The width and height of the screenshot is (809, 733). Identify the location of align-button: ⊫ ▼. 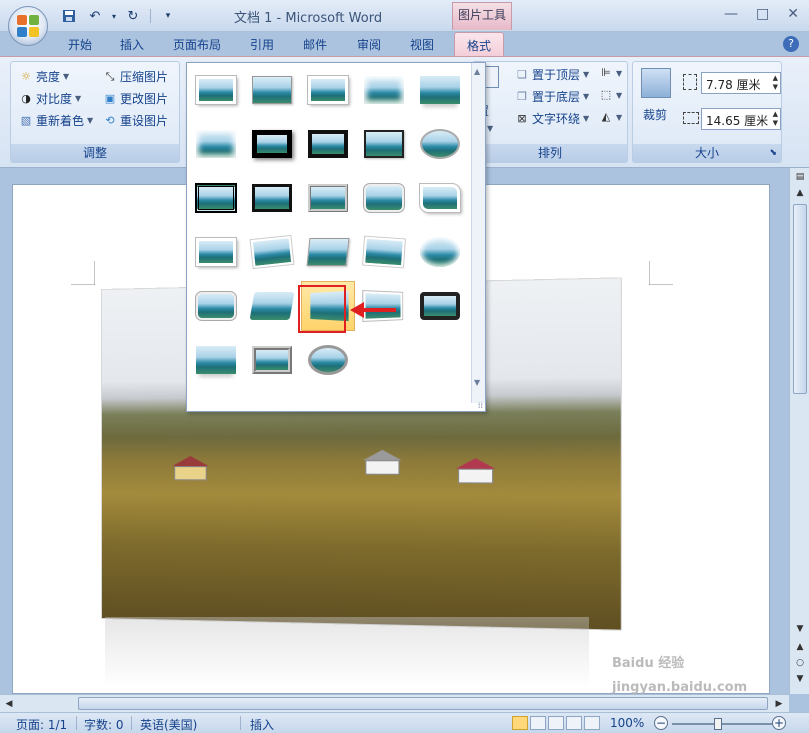
(610, 73).